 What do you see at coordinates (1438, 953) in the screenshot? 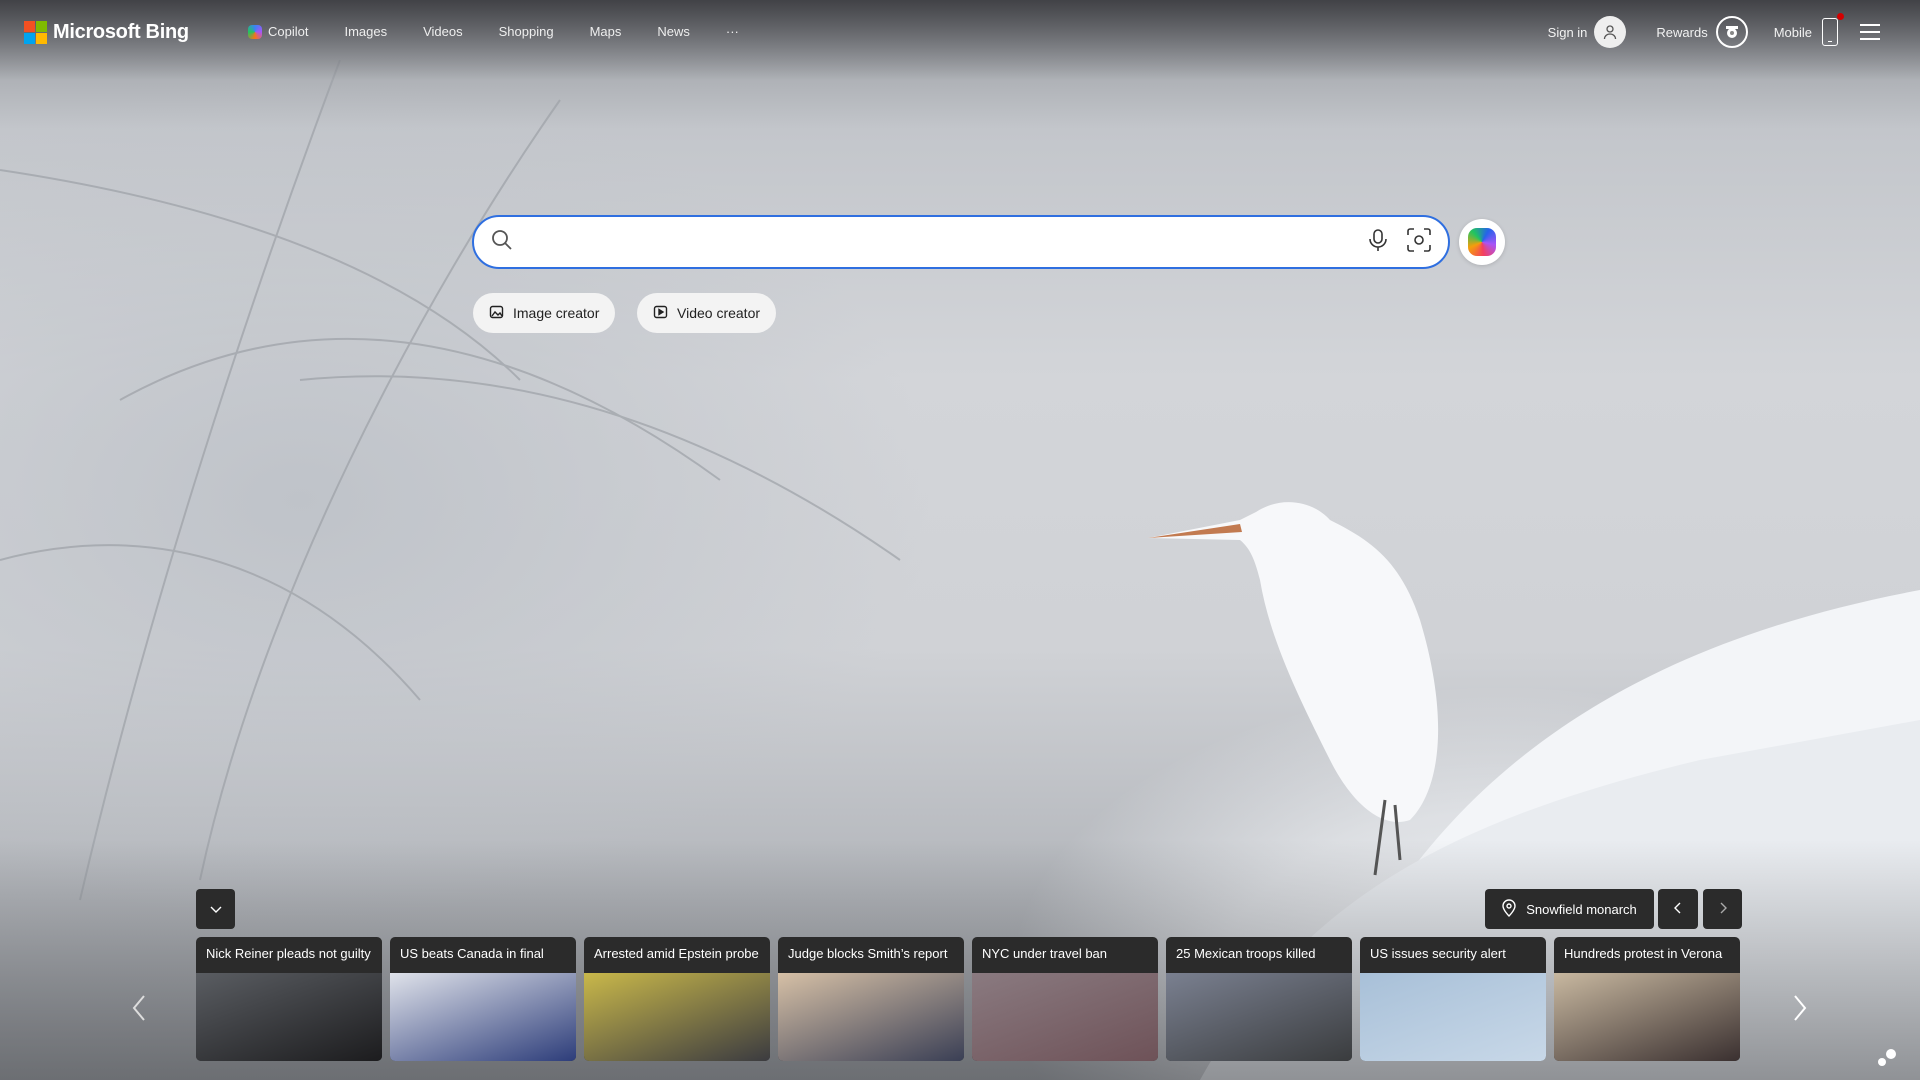
I see `news-title: US issues security alert` at bounding box center [1438, 953].